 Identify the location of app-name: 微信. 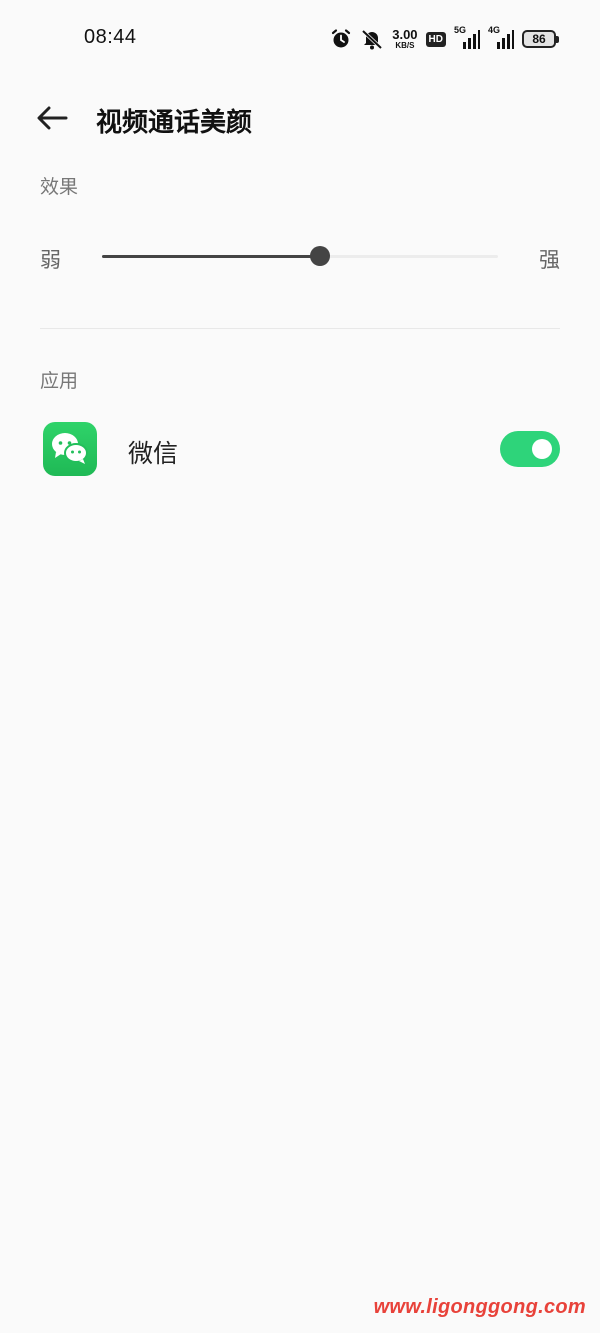
(153, 453).